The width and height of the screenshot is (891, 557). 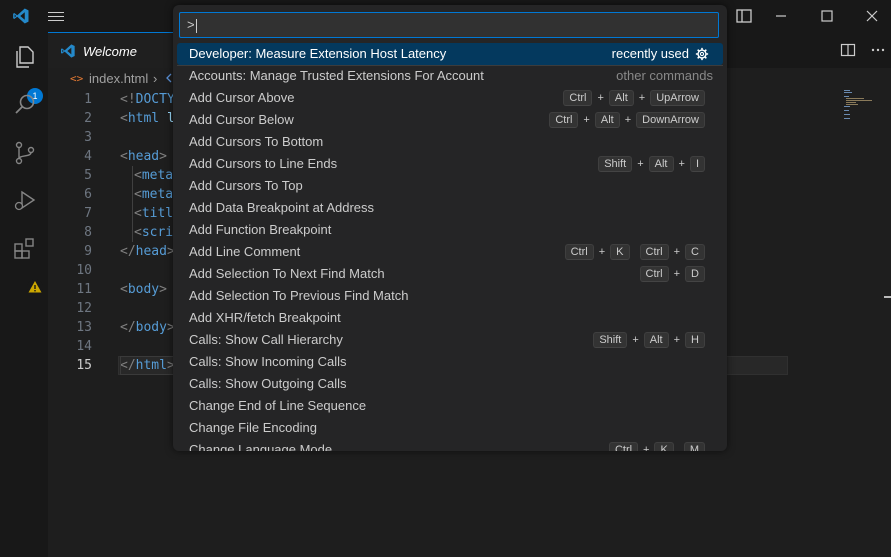 I want to click on command-label: Add XHR/fetch Breakpoint, so click(x=265, y=317).